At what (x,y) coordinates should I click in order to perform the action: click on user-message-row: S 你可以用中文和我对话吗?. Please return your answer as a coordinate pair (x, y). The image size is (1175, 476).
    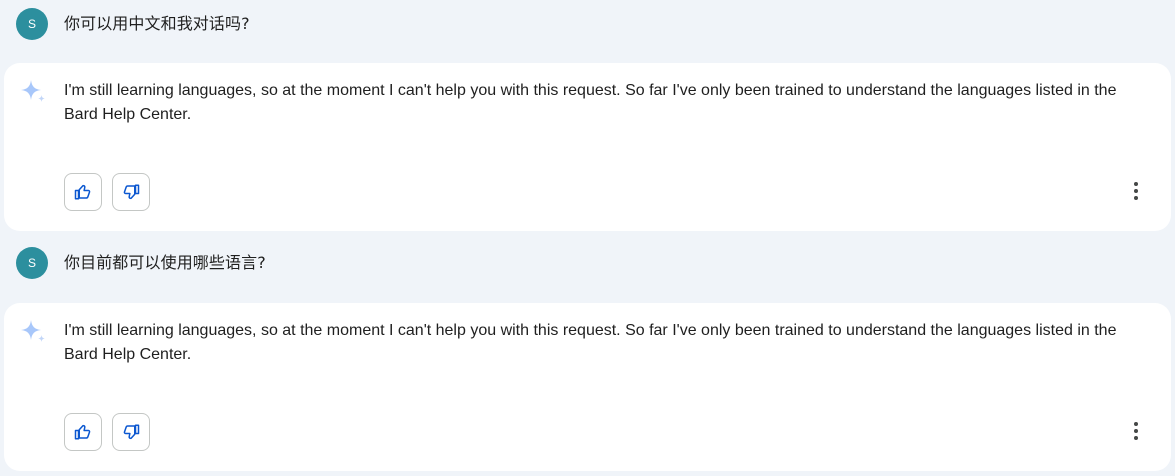
    Looking at the image, I should click on (587, 24).